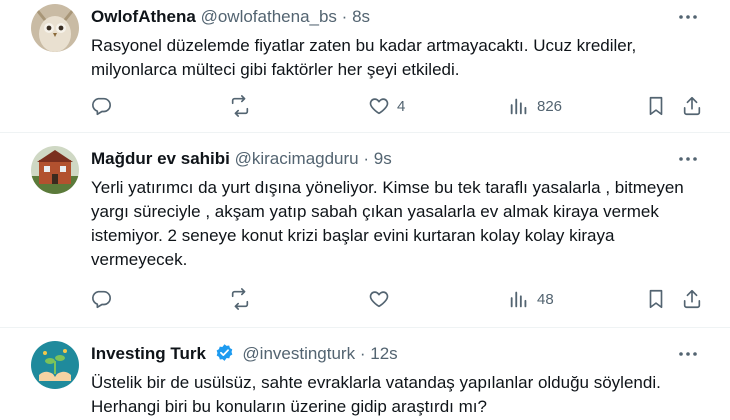 The height and width of the screenshot is (420, 730). I want to click on like-button, so click(382, 299).